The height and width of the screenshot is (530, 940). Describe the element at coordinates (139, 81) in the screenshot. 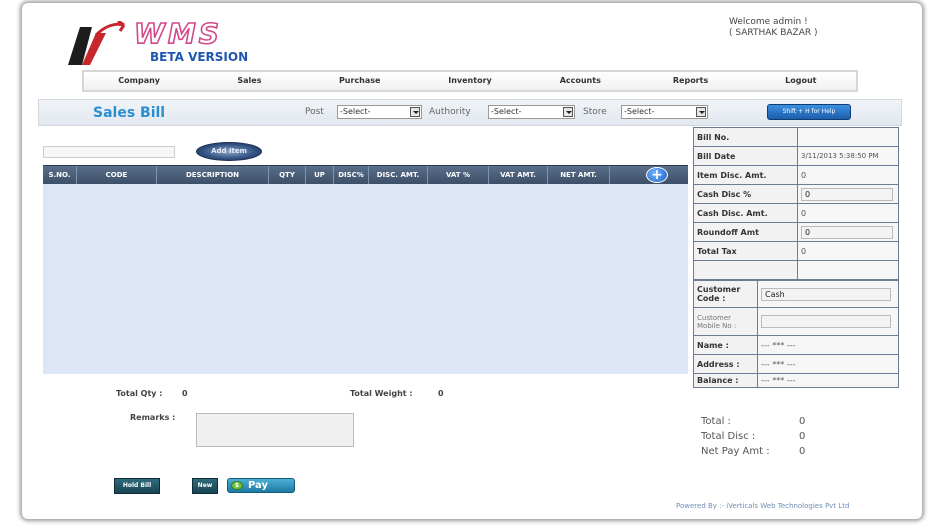

I see `nav-company: Company` at that location.